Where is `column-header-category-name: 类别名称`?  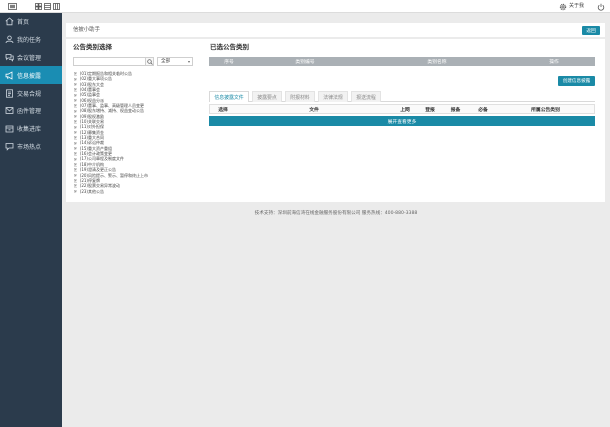
column-header-category-name: 类别名称 is located at coordinates (437, 62).